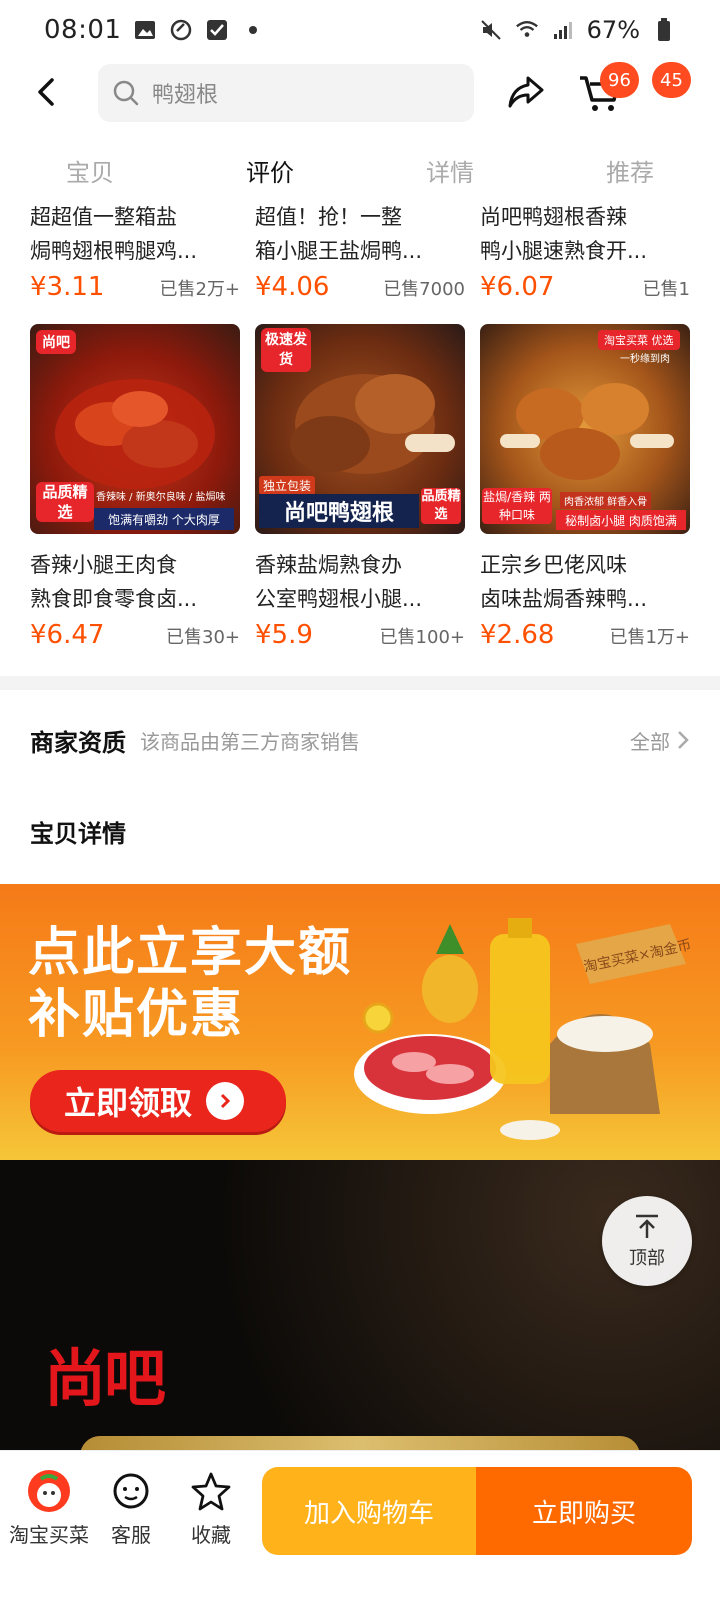 The image size is (720, 1600). Describe the element at coordinates (360, 683) in the screenshot. I see `section-divider` at that location.